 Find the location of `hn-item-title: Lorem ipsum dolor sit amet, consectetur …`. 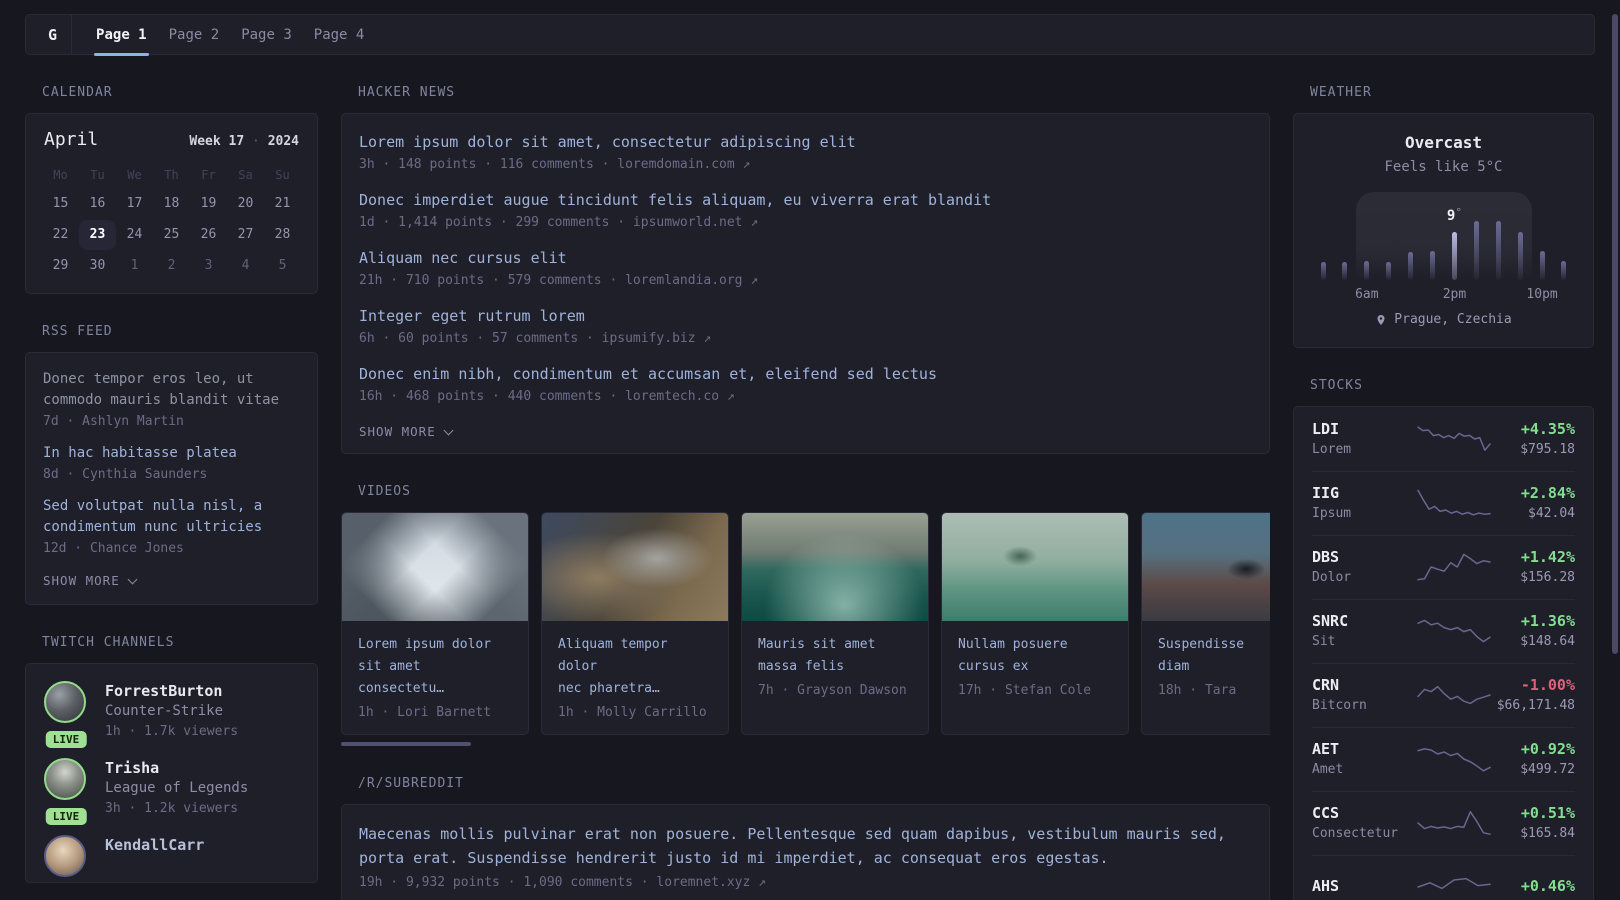

hn-item-title: Lorem ipsum dolor sit amet, consectetur … is located at coordinates (805, 142).